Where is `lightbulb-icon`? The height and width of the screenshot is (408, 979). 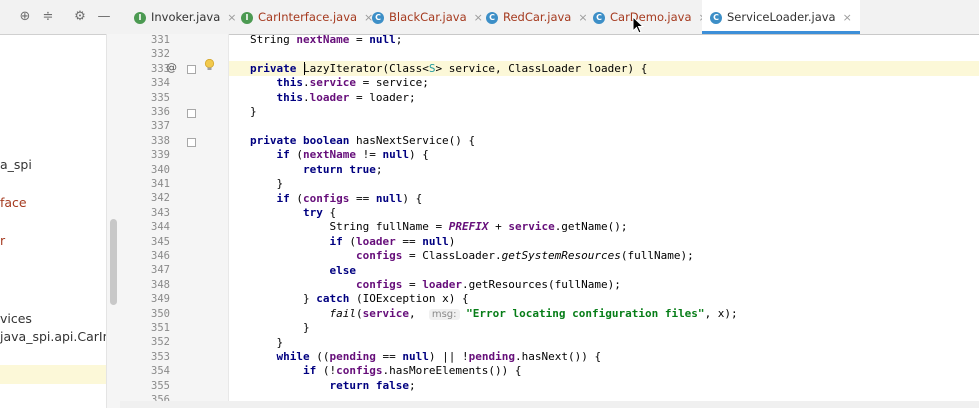 lightbulb-icon is located at coordinates (209, 65).